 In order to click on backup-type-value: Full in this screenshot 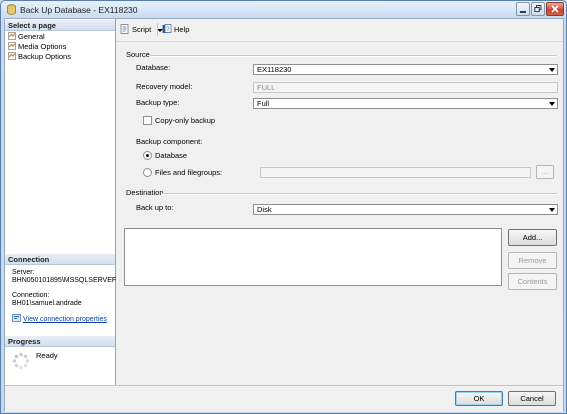, I will do `click(263, 103)`.